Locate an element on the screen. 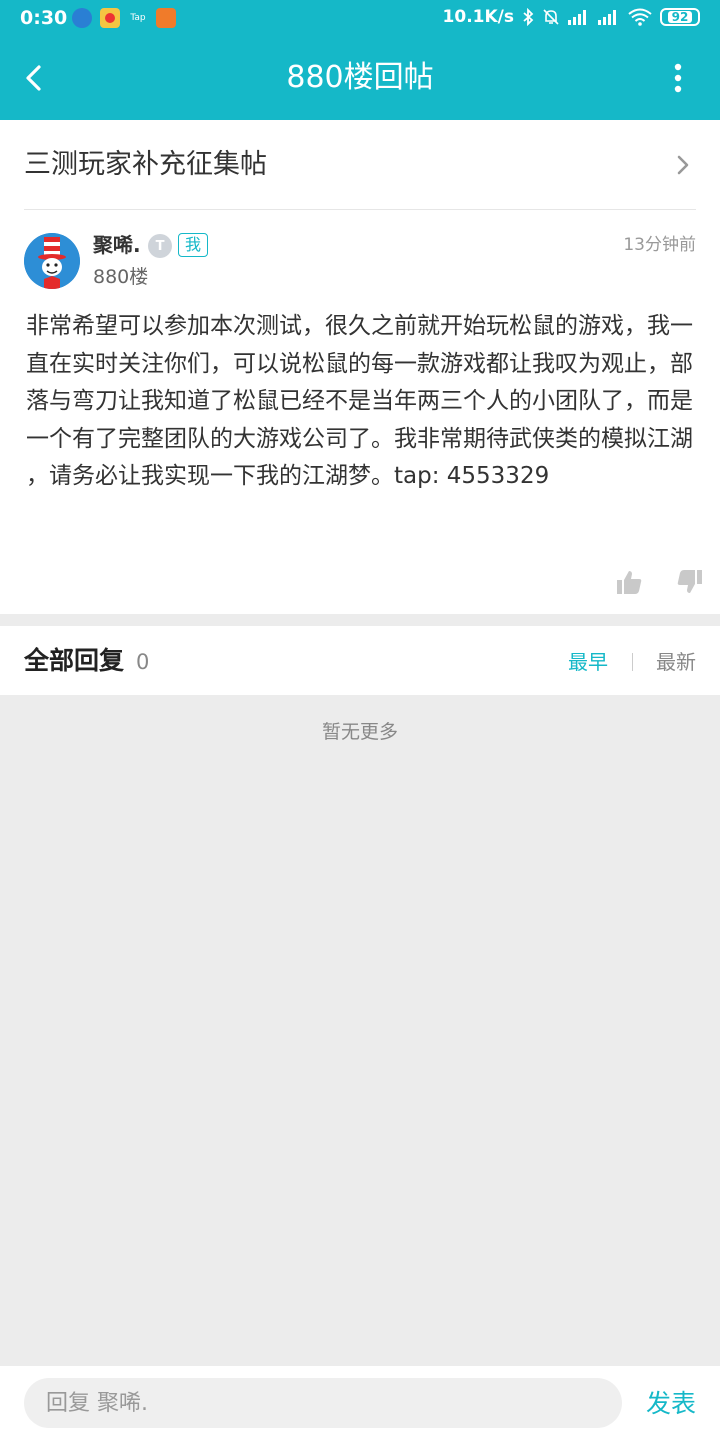  me-badge: 我 is located at coordinates (193, 245).